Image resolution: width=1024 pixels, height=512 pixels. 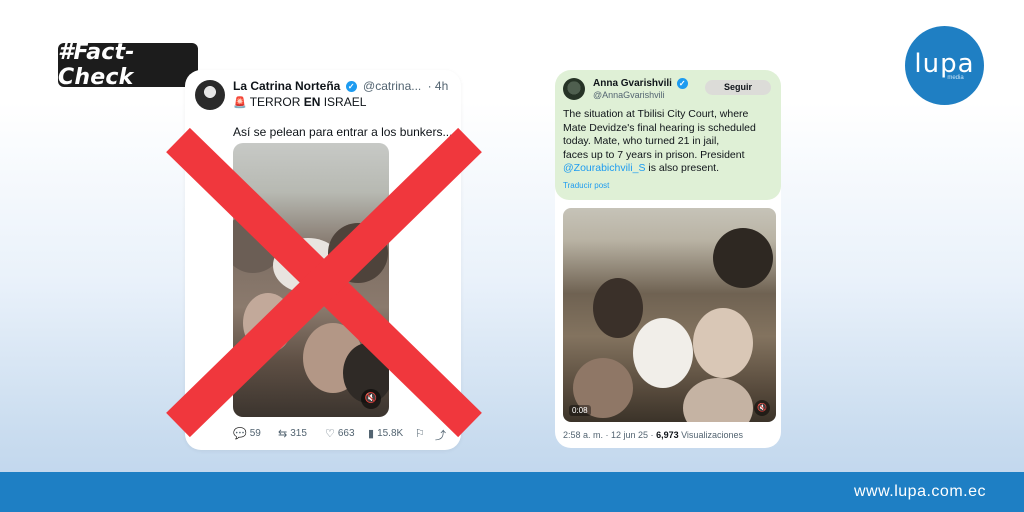 I want to click on author-name-line: Anna Gvarishvili ✓, so click(x=640, y=83).